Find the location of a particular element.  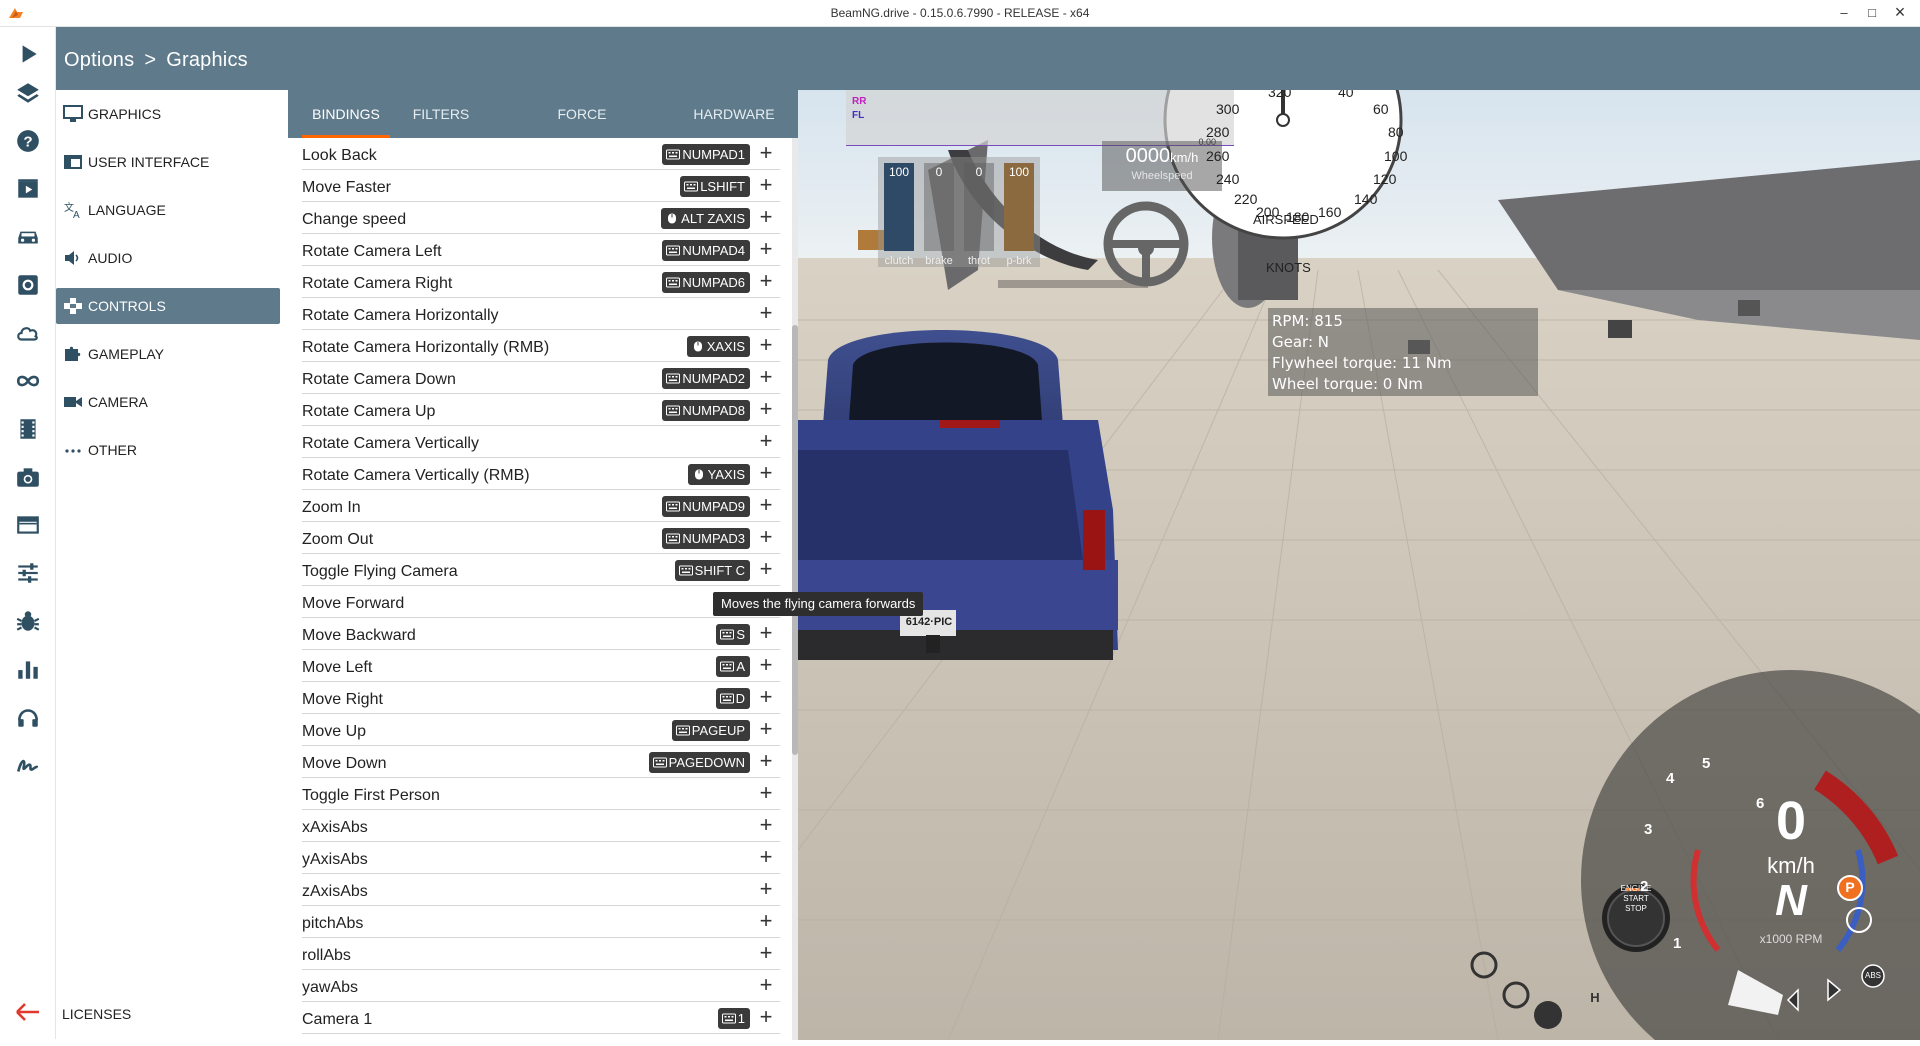

binding-row: Move Right D + is located at coordinates (541, 698).